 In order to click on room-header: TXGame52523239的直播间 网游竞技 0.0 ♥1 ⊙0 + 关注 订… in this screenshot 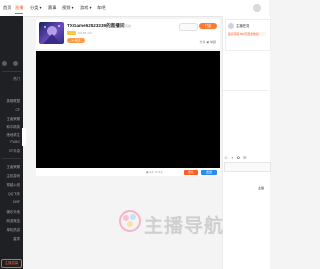, I will do `click(128, 34)`.